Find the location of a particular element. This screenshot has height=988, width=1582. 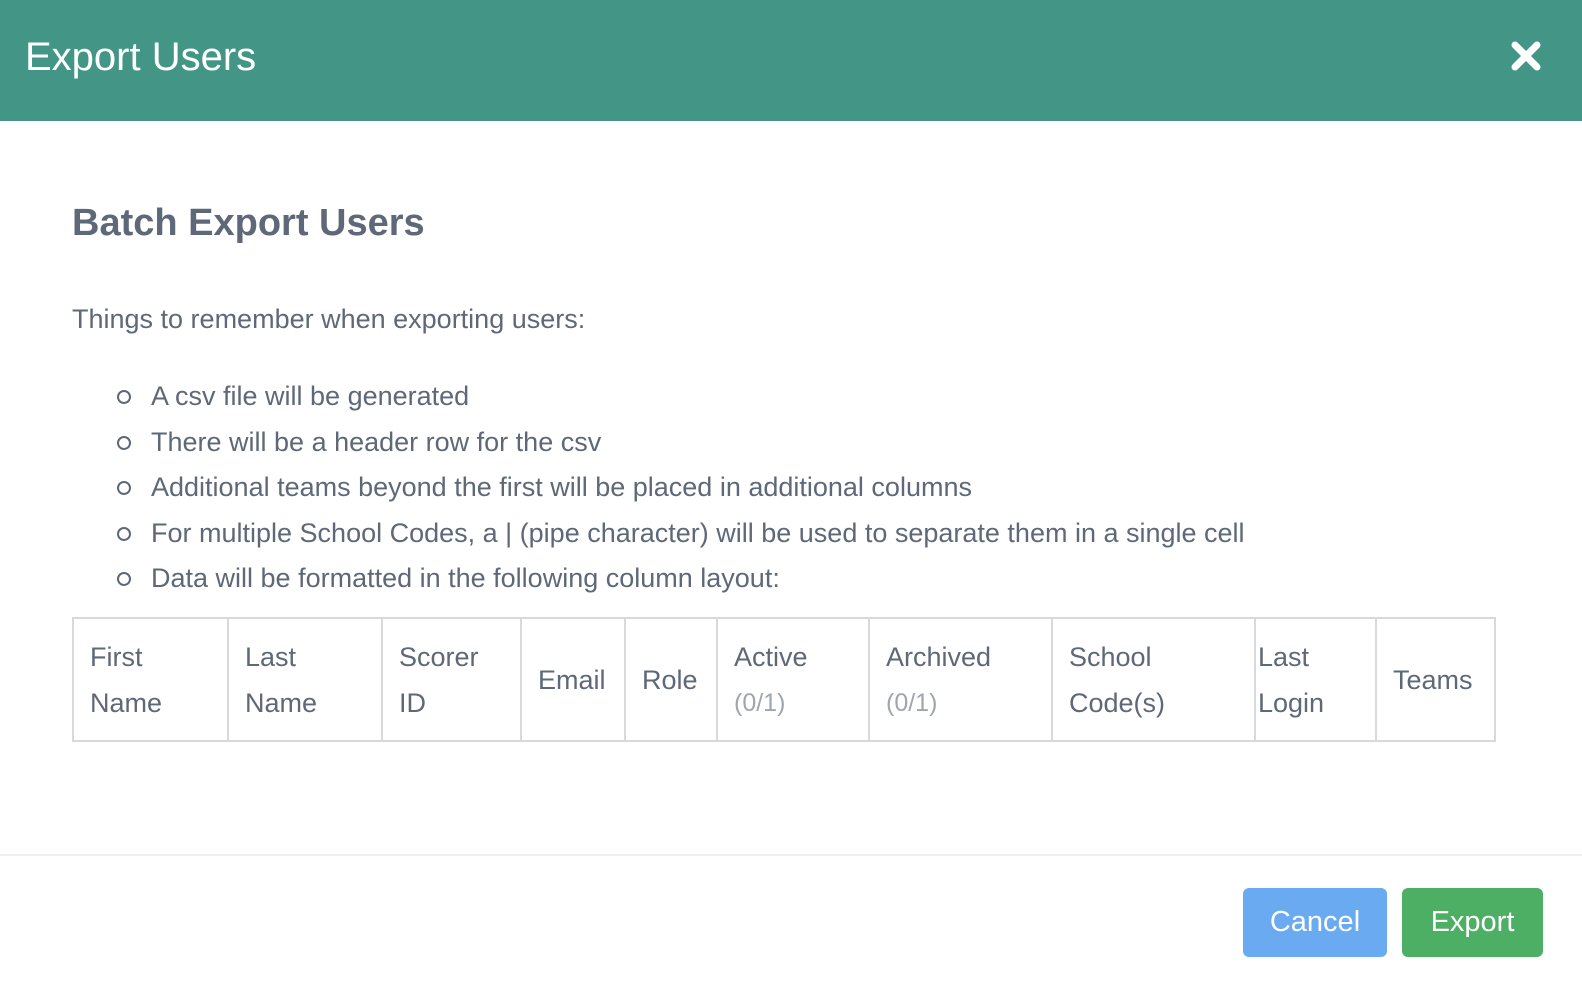

column-label: Scorer is located at coordinates (439, 656).